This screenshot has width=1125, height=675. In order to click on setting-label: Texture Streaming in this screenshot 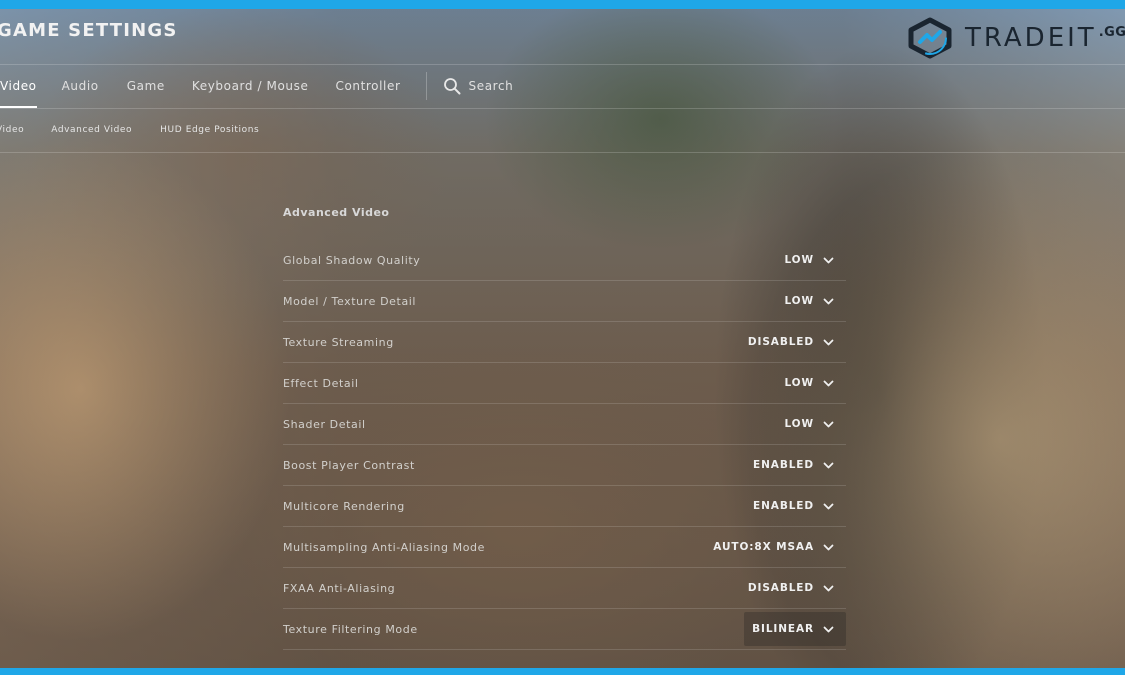, I will do `click(338, 342)`.